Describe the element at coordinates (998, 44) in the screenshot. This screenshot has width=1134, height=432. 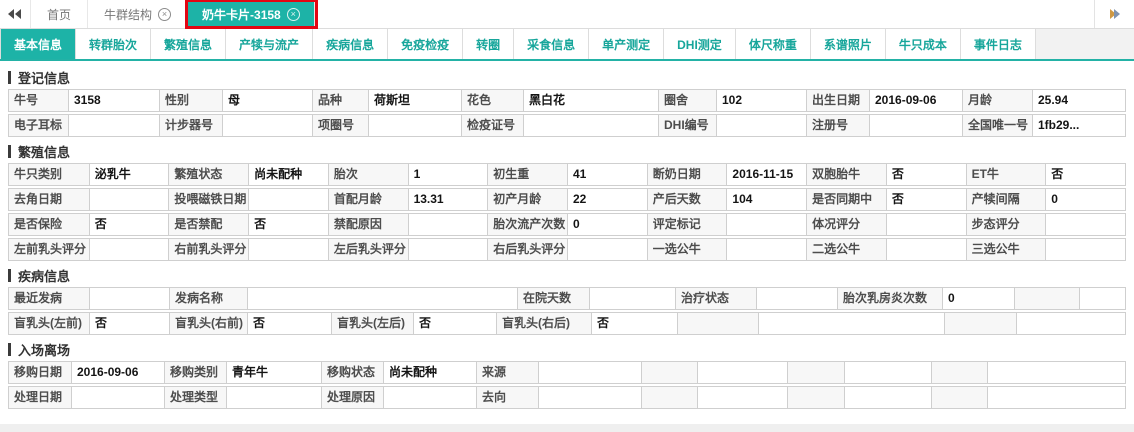
I see `module-tab-14: 事件日志` at that location.